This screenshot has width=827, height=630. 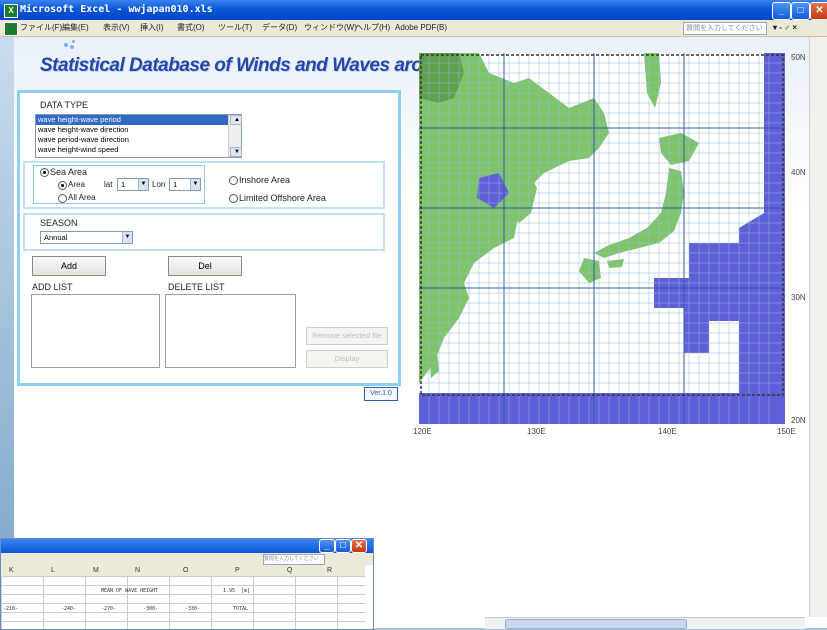 I want to click on menu-view: 表示(V), so click(x=116, y=28).